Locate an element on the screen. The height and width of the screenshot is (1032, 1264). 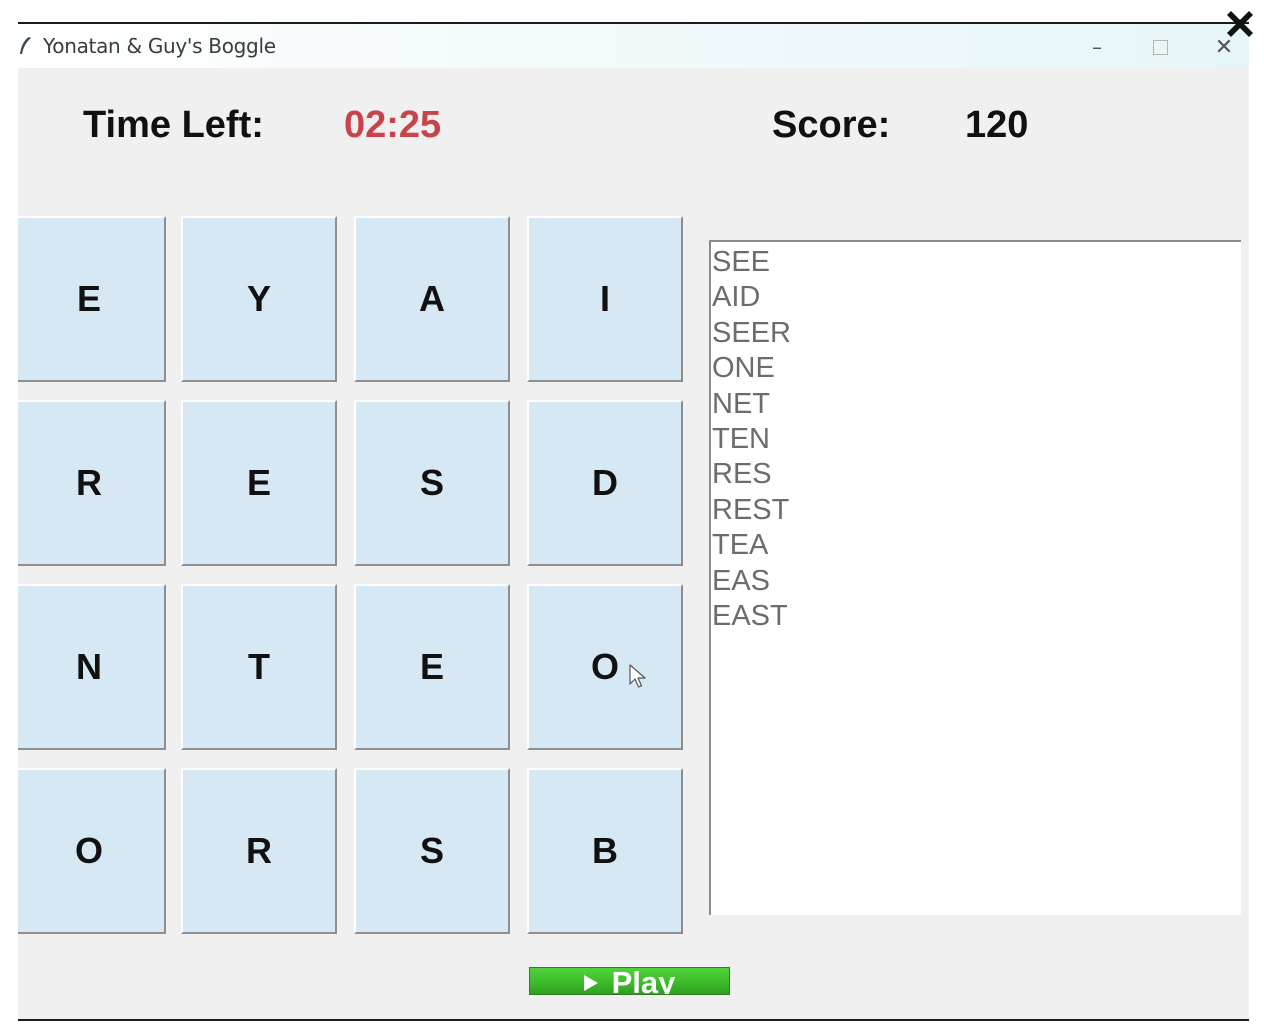
word-list-item: ONE is located at coordinates (976, 368).